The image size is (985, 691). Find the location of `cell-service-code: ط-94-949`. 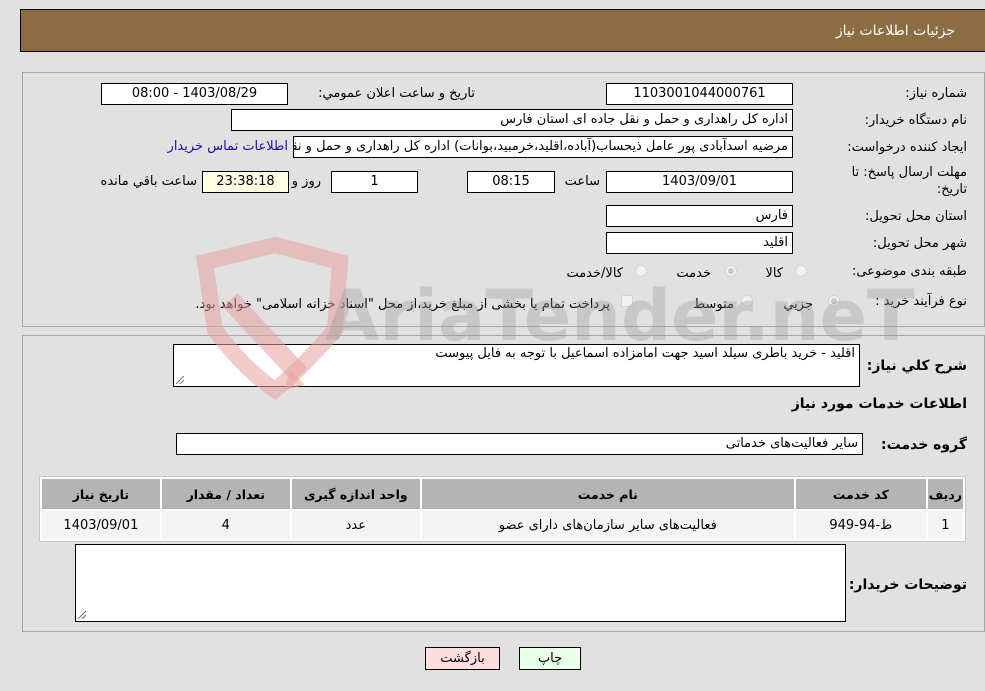

cell-service-code: ط-94-949 is located at coordinates (860, 525).